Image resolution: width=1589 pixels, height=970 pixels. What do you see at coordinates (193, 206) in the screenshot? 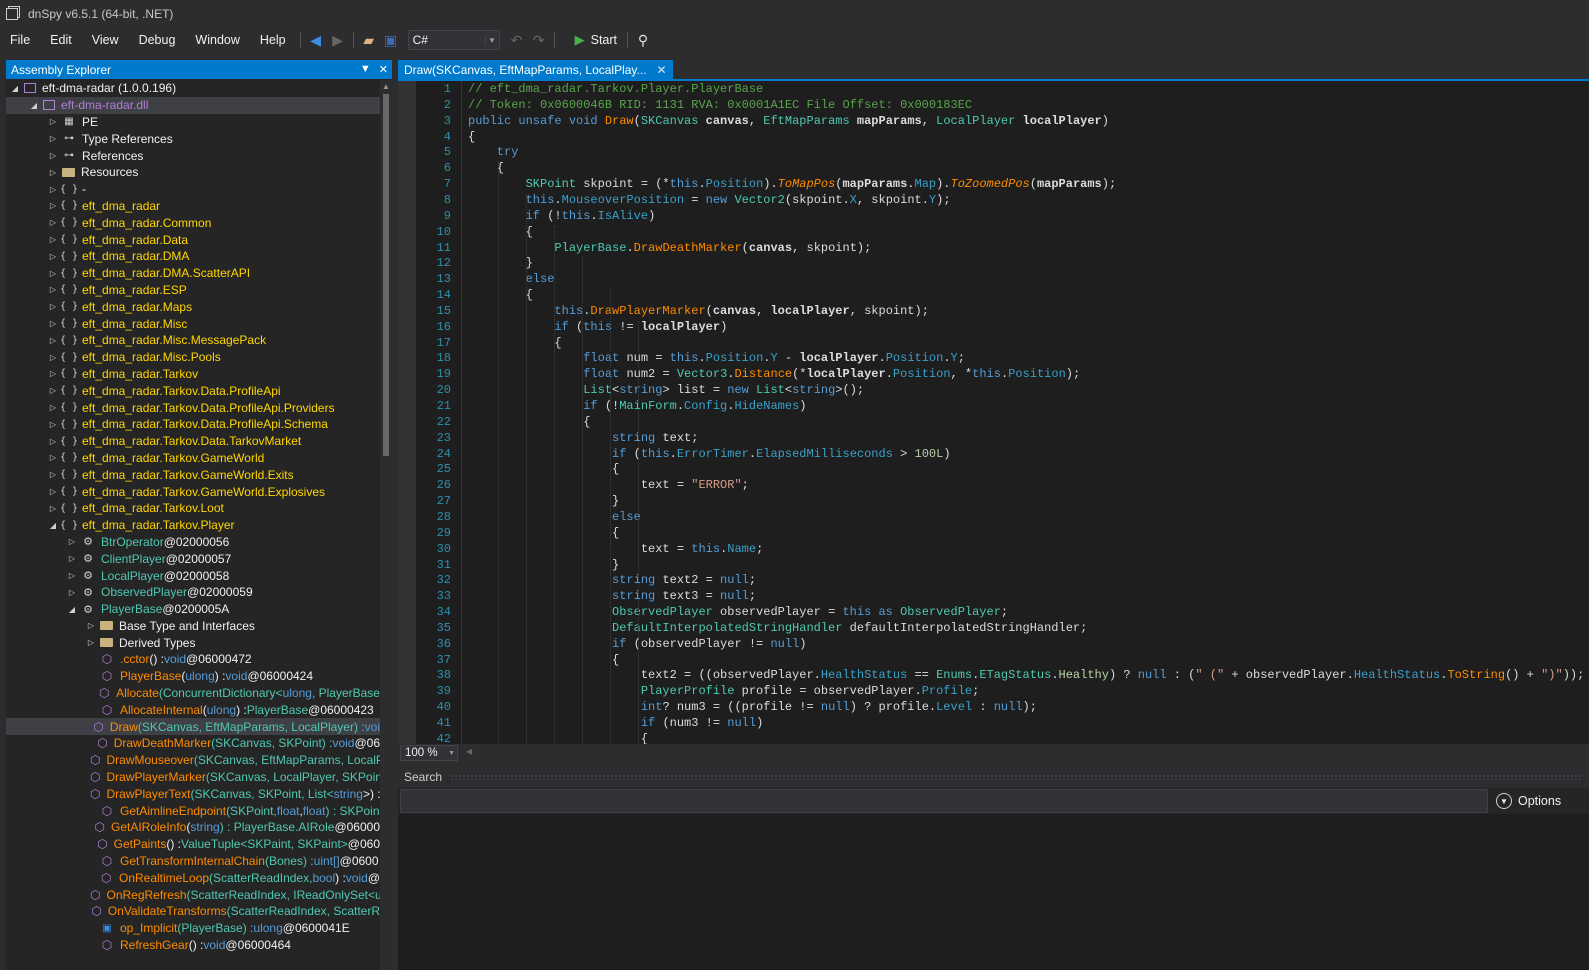
I see `tree-node: ▷{ } eft_dma_radar` at bounding box center [193, 206].